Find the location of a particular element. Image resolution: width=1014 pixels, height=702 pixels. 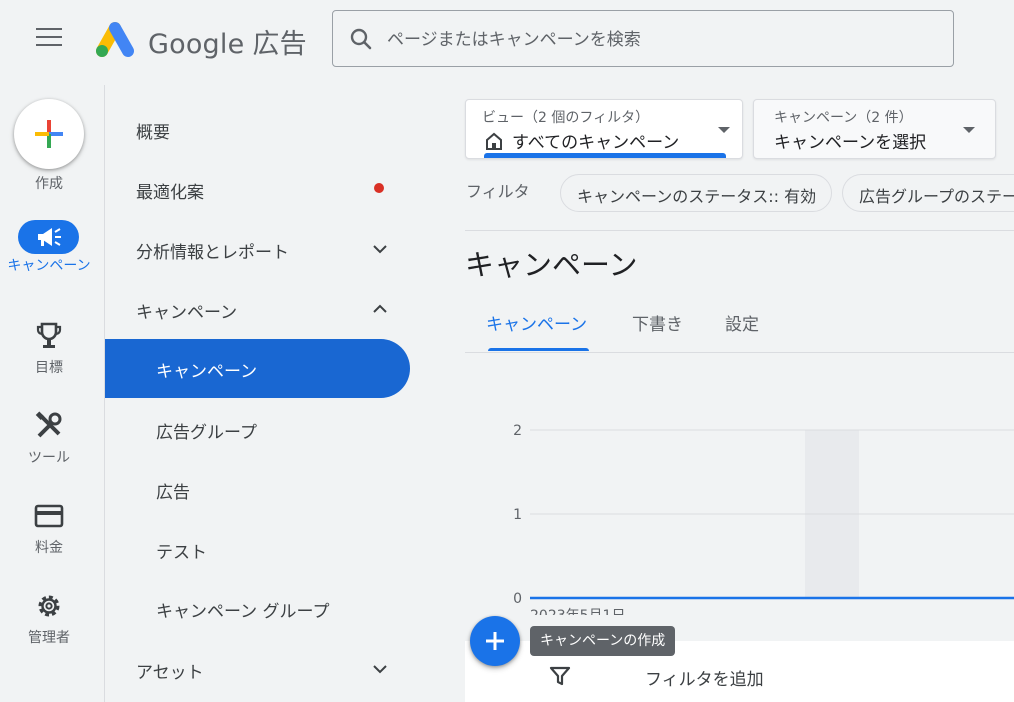

brand-name: Google 広告 is located at coordinates (227, 41).